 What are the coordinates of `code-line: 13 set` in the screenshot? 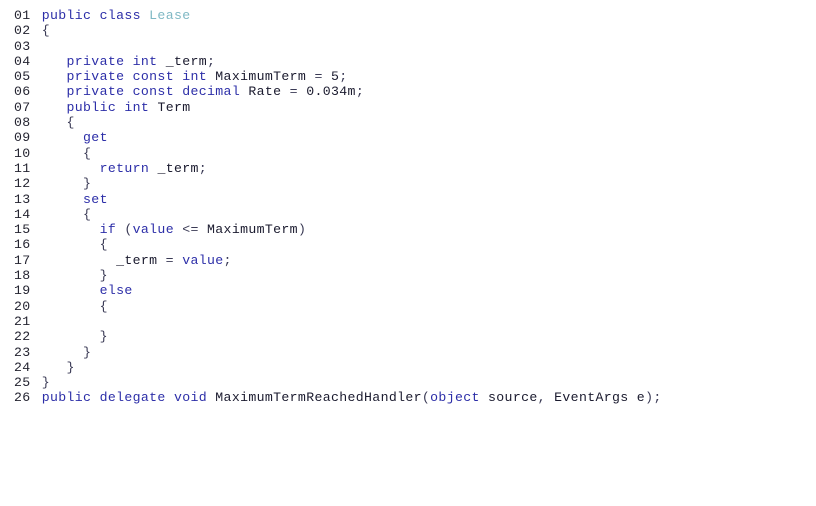 It's located at (415, 199).